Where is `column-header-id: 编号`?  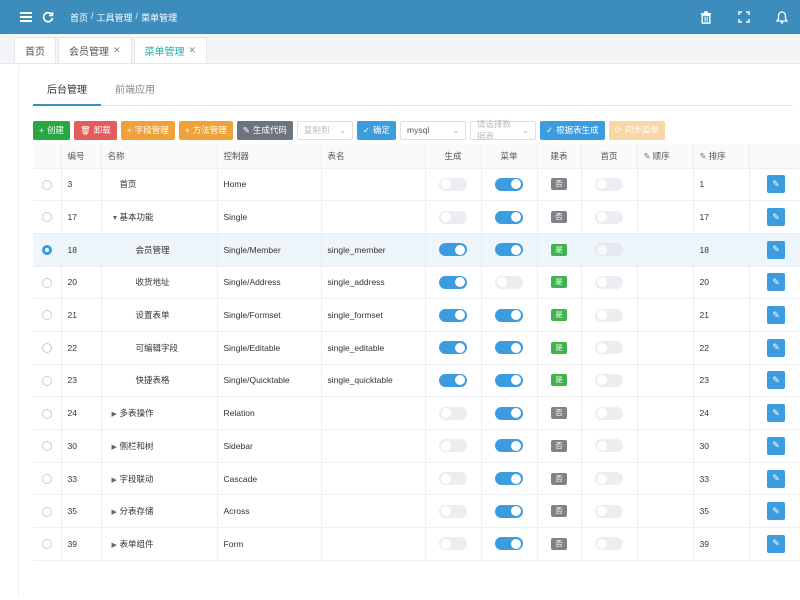 column-header-id: 编号 is located at coordinates (81, 156).